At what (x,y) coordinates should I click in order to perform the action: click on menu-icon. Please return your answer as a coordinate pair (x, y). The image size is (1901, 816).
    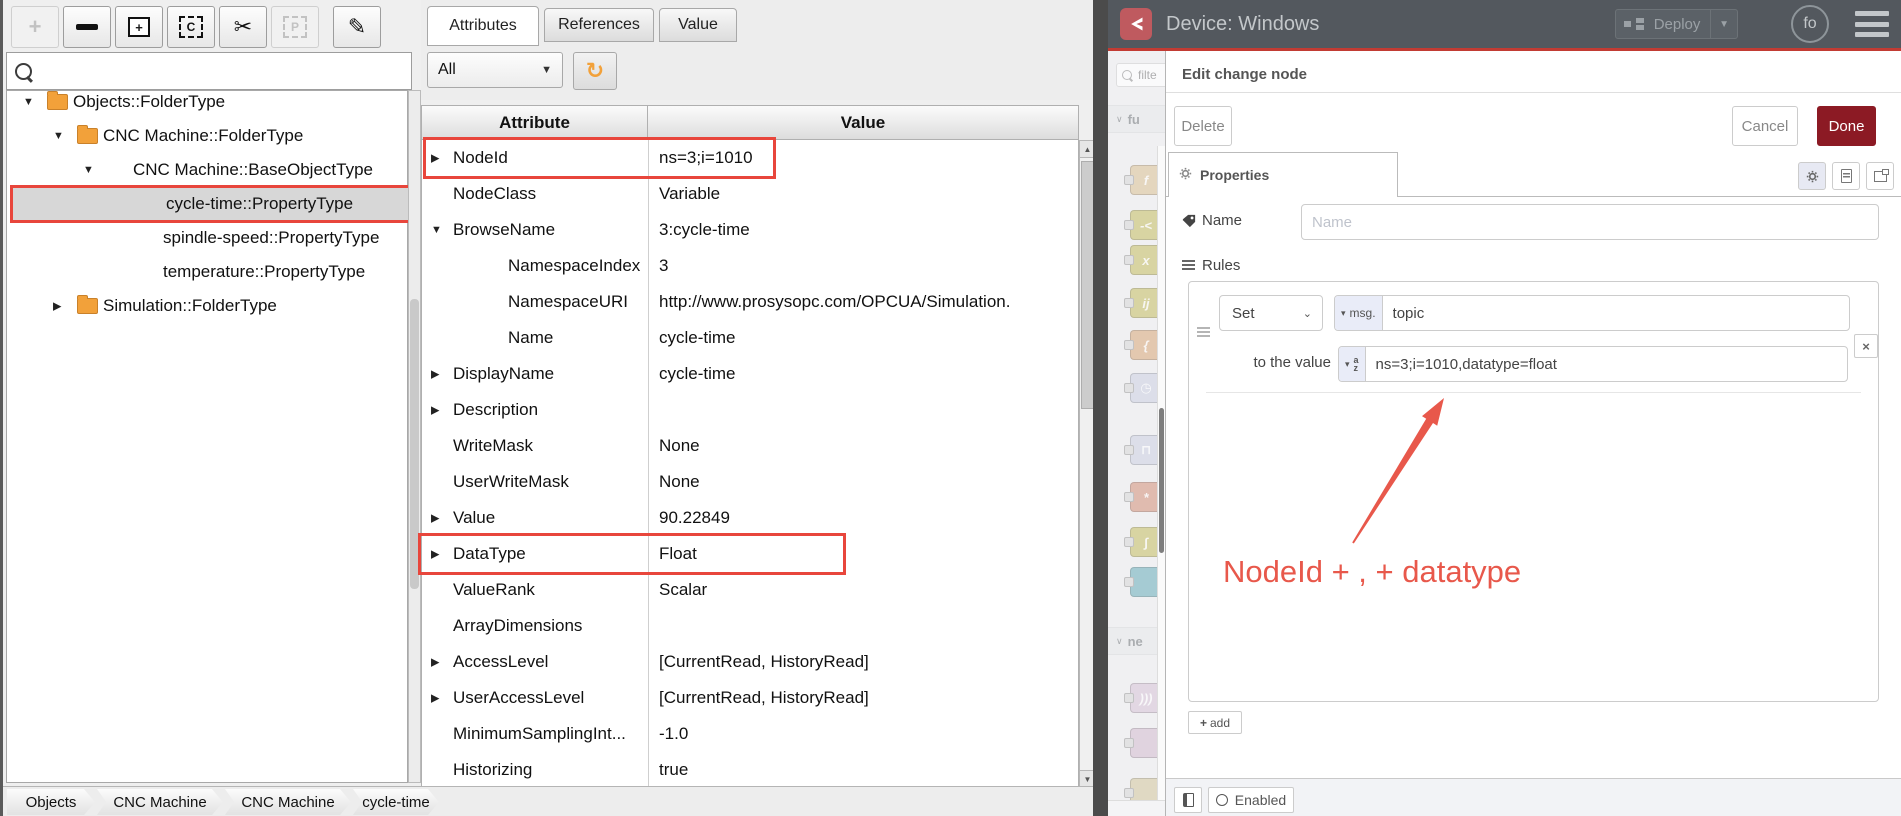
    Looking at the image, I should click on (1872, 24).